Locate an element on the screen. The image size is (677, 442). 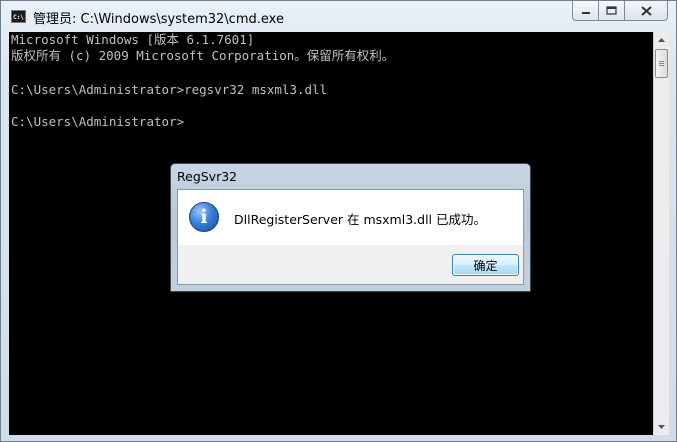
info-icon: i is located at coordinates (204, 217).